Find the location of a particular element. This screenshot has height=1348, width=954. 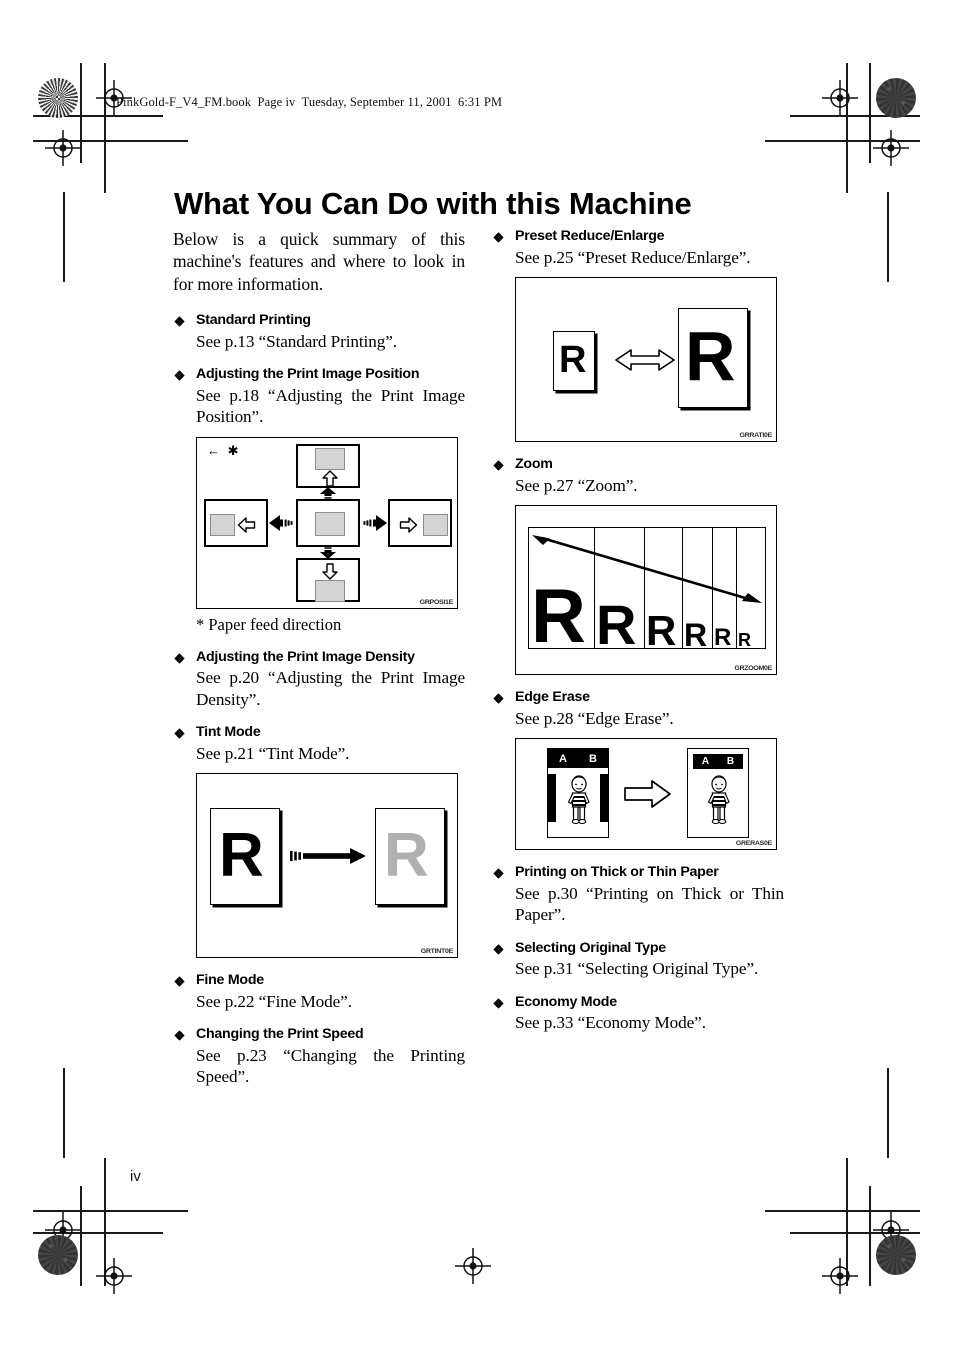

feature-reference: See p.25 “Preset Reduce/Enlarge”. is located at coordinates (633, 257).